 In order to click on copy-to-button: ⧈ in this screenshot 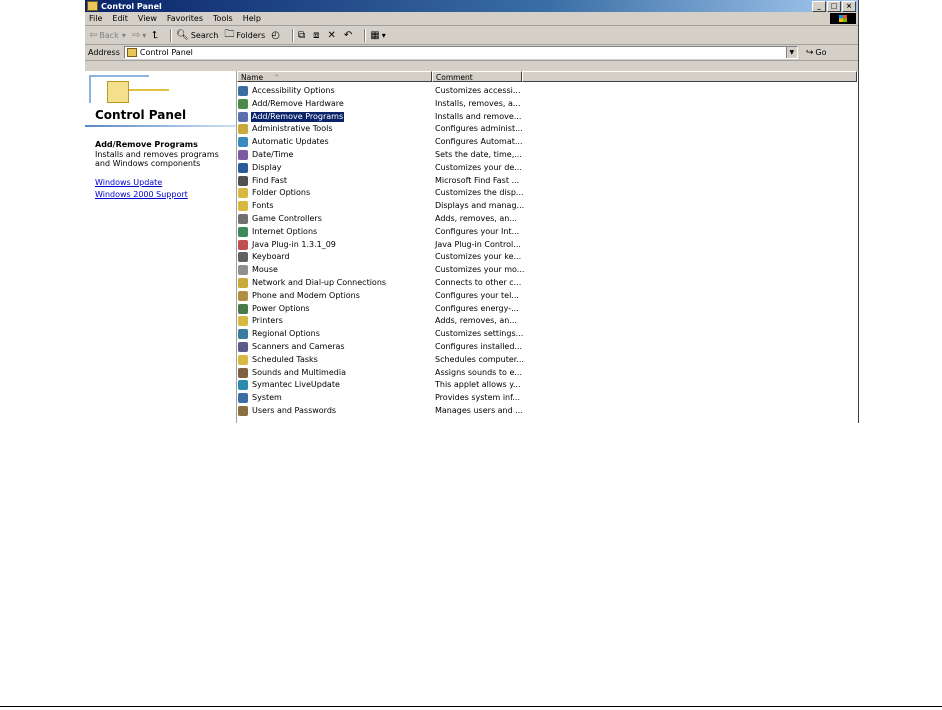, I will do `click(317, 35)`.